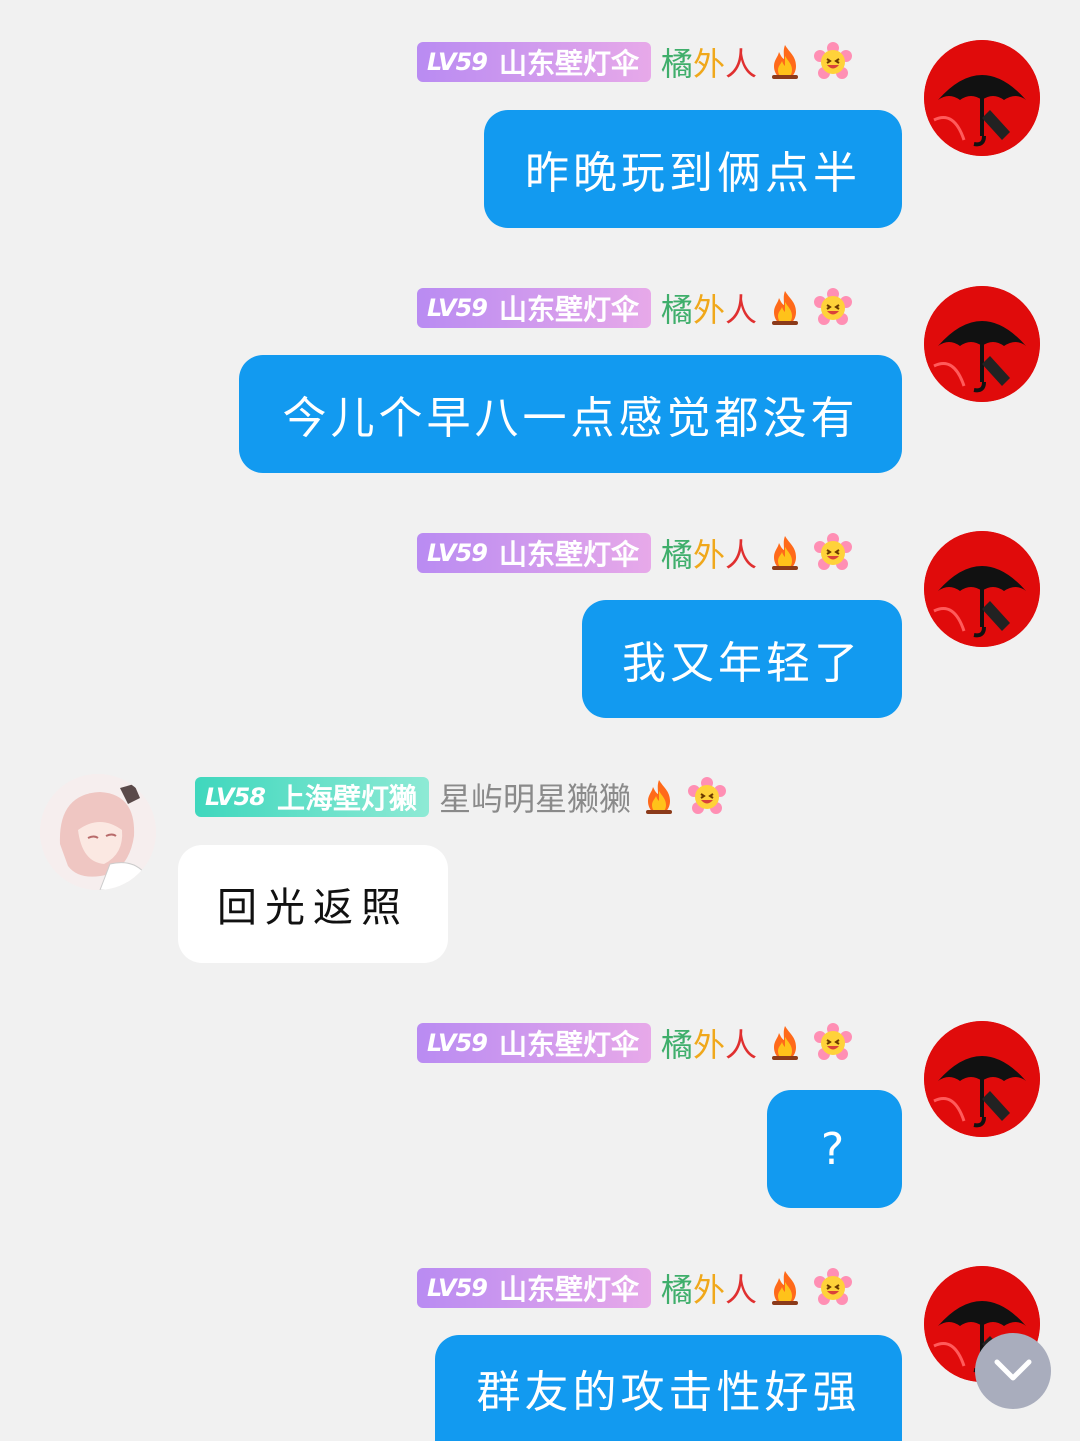 This screenshot has height=1441, width=1080. I want to click on message-bubble: 群友的攻击性好强, so click(668, 1388).